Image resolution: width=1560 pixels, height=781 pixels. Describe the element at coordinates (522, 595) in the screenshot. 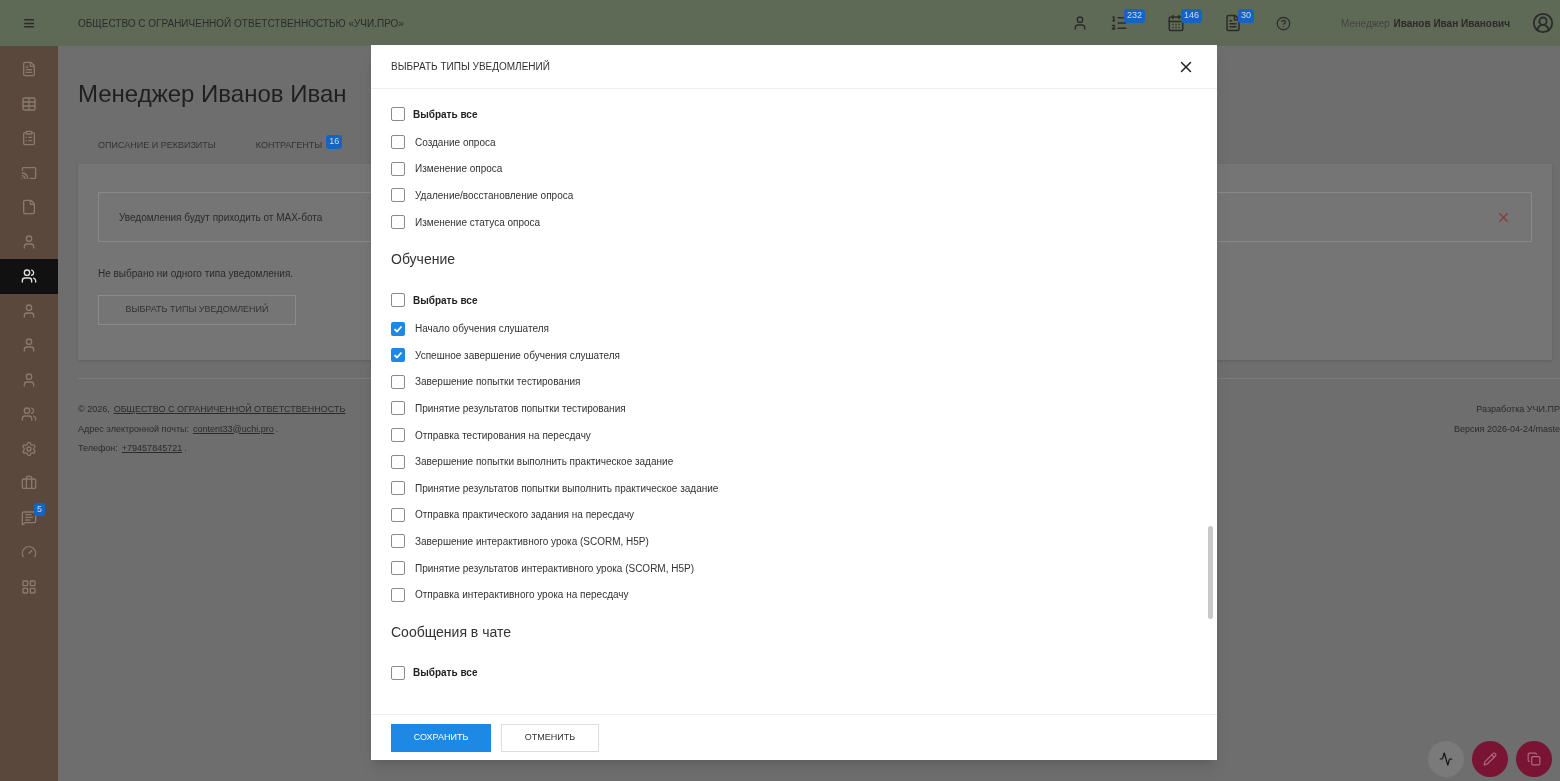

I see `option-label: Отправка интерактивного урока на пересдачу` at that location.